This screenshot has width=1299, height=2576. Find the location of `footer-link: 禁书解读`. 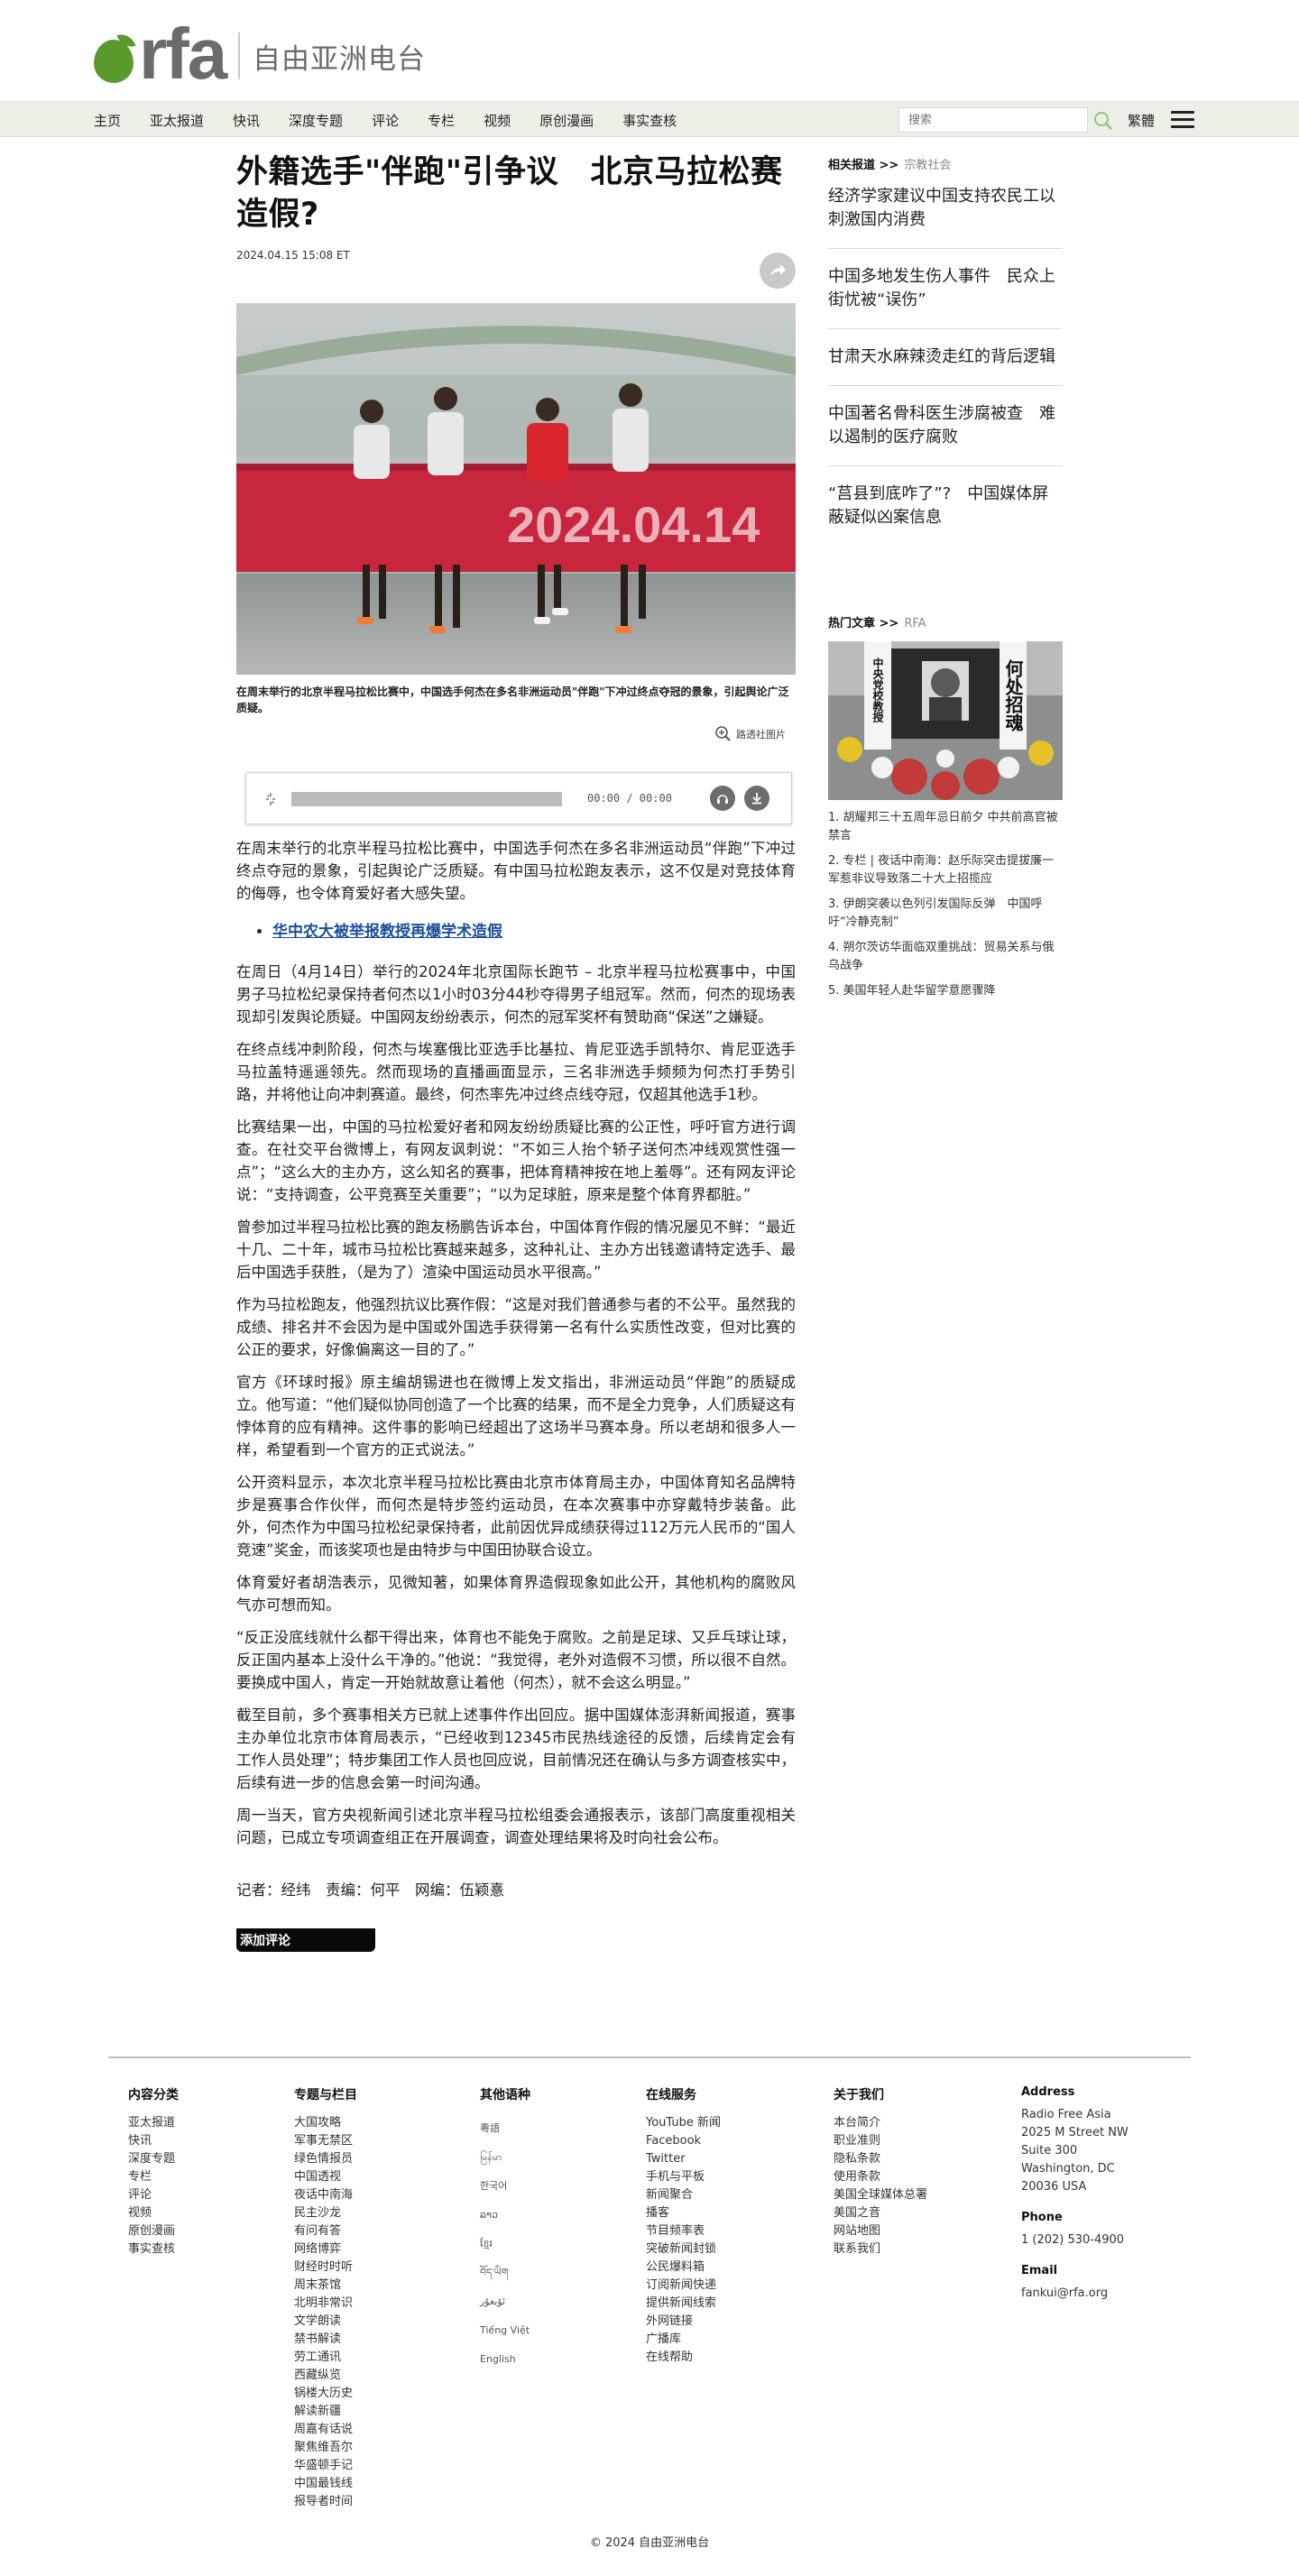

footer-link: 禁书解读 is located at coordinates (325, 2340).